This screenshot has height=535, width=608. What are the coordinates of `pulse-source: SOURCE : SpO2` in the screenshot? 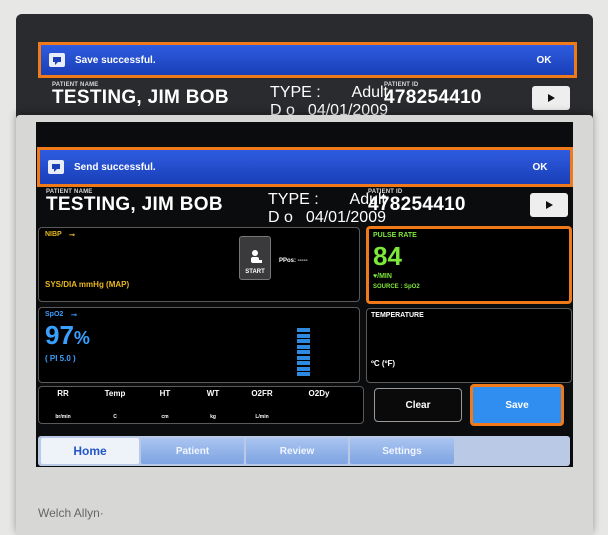 It's located at (396, 287).